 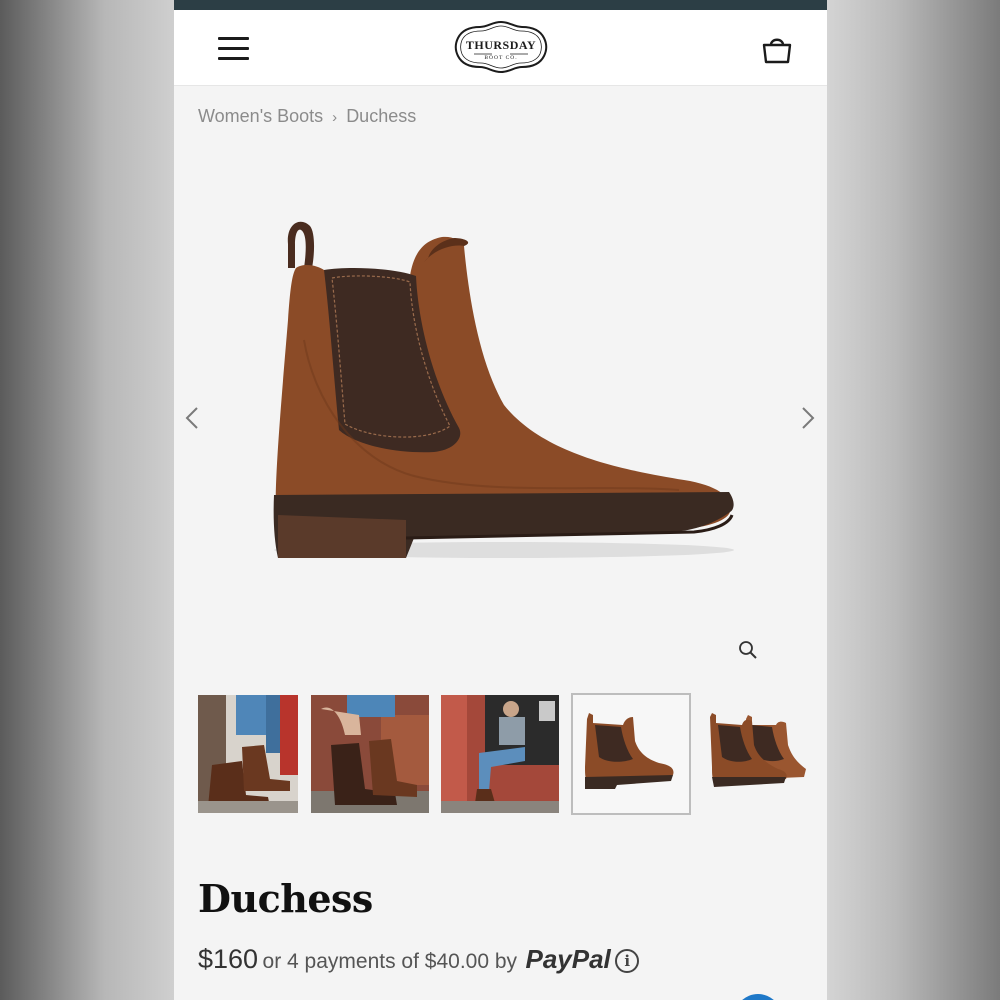 I want to click on brand-logo: THURSDAY BOOT CO., so click(x=501, y=47).